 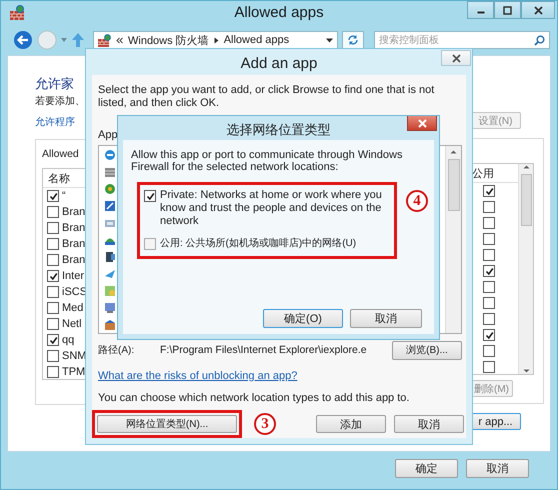 What do you see at coordinates (72, 324) in the screenshot?
I see `app-name: Netl` at bounding box center [72, 324].